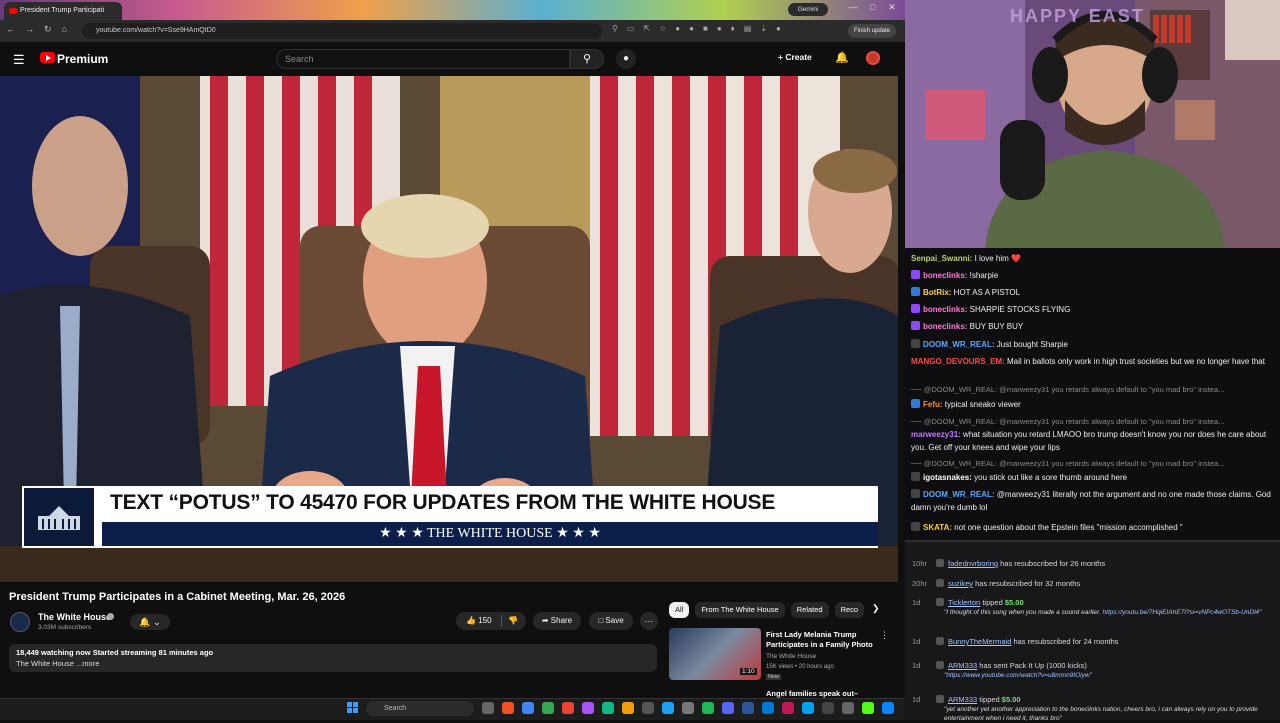 This screenshot has height=723, width=1280. Describe the element at coordinates (557, 621) in the screenshot. I see `share-button: ➦ Share` at that location.